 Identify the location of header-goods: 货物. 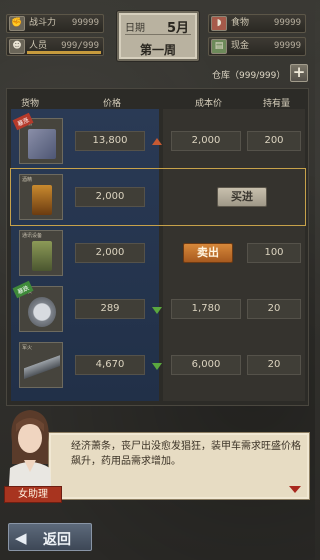
(30, 104).